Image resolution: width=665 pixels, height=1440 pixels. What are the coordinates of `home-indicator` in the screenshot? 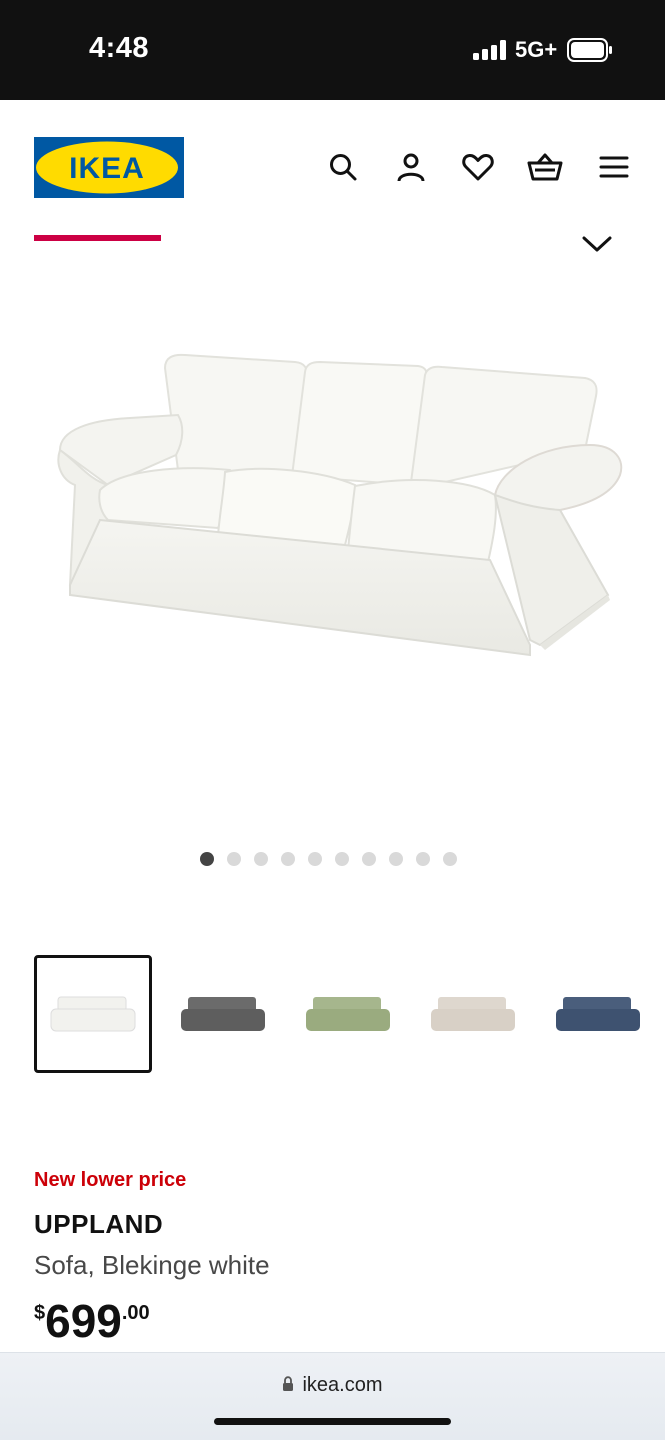 It's located at (332, 1421).